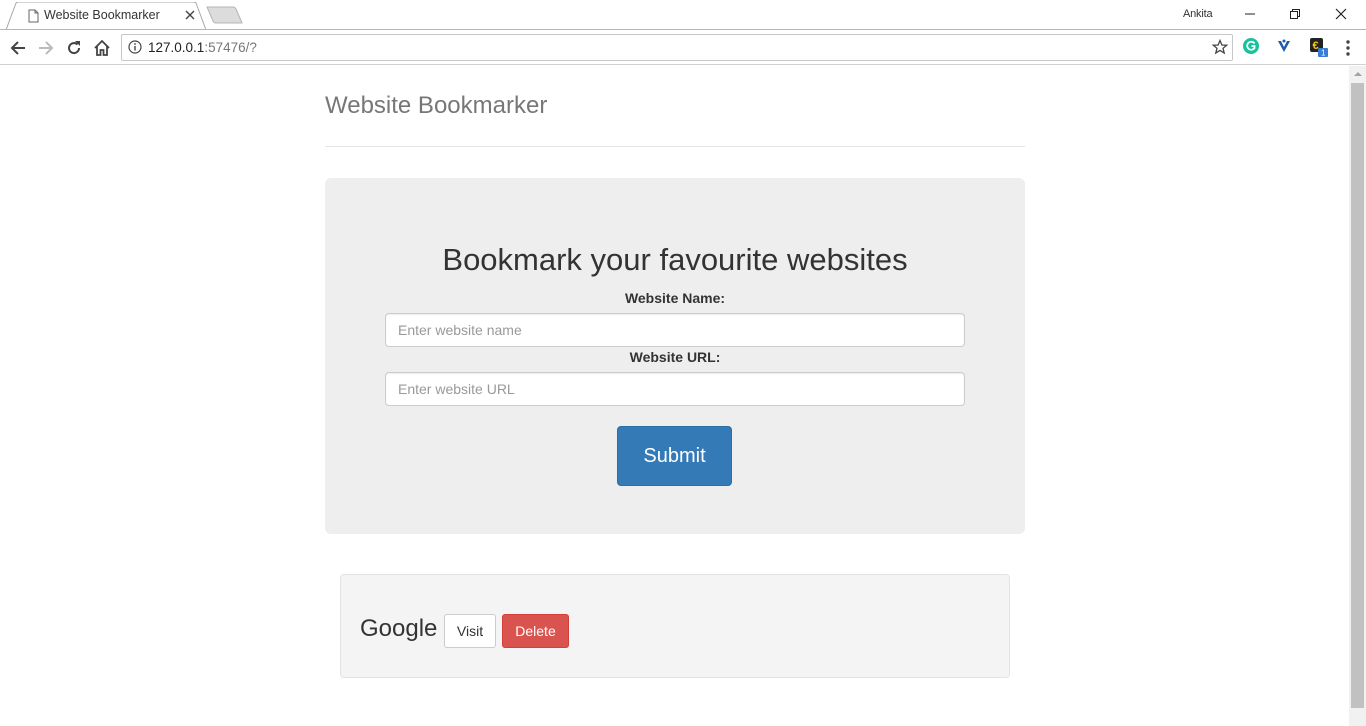 The image size is (1366, 726). I want to click on form-heading: Bookmark your favourite websites, so click(675, 259).